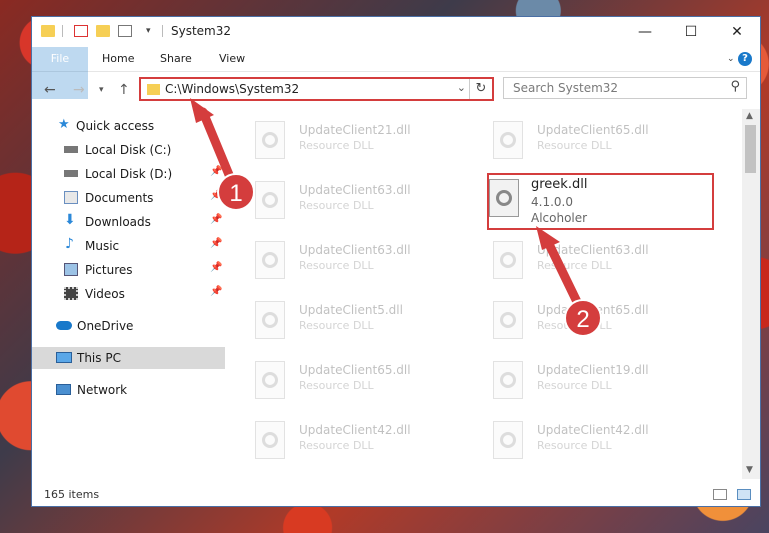  Describe the element at coordinates (119, 198) in the screenshot. I see `sidebar-item-label: Documents` at that location.